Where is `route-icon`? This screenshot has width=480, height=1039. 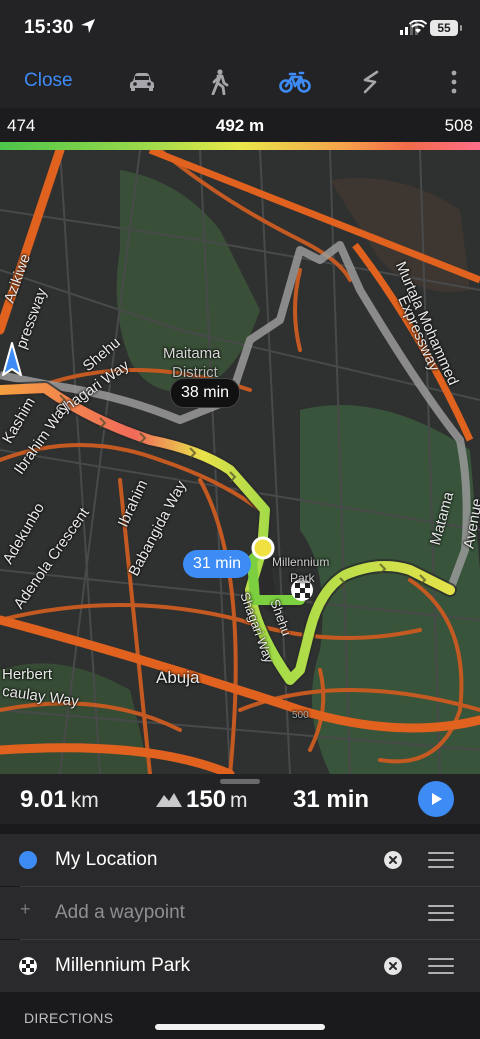 route-icon is located at coordinates (371, 82).